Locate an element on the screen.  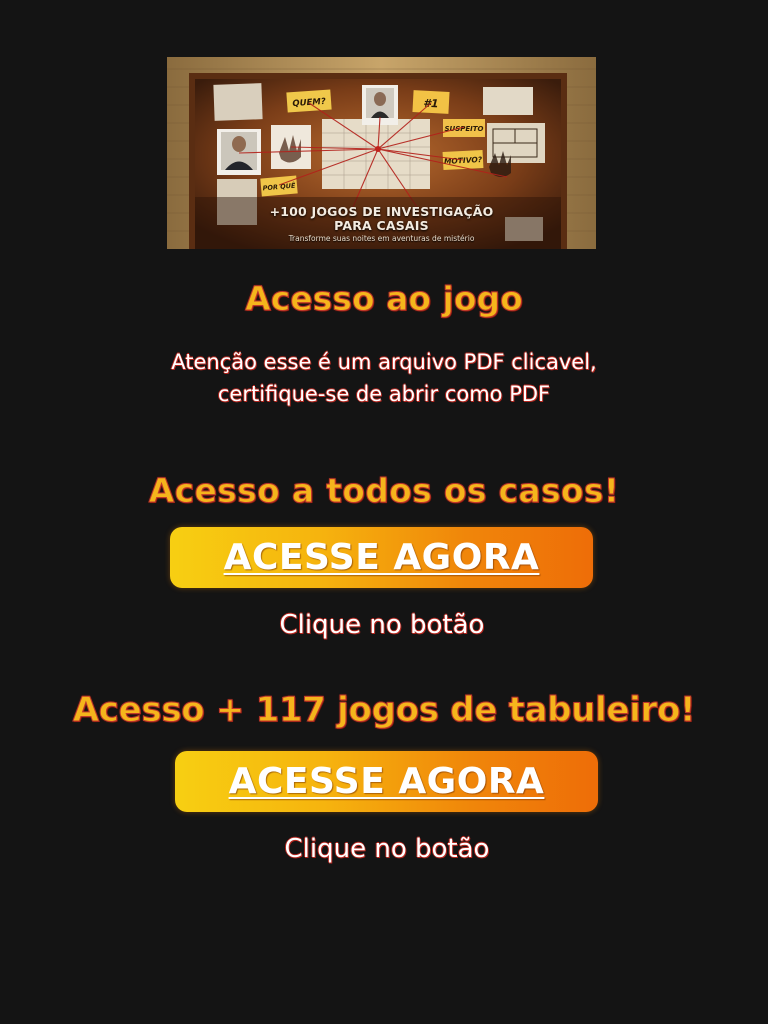
board-games-heading: Acesso + 117 jogos de tabuleiro! is located at coordinates (384, 710).